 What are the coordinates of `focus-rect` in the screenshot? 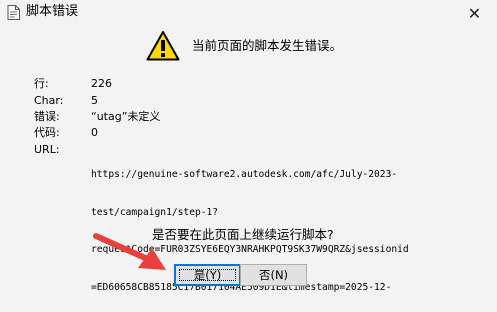 It's located at (207, 275).